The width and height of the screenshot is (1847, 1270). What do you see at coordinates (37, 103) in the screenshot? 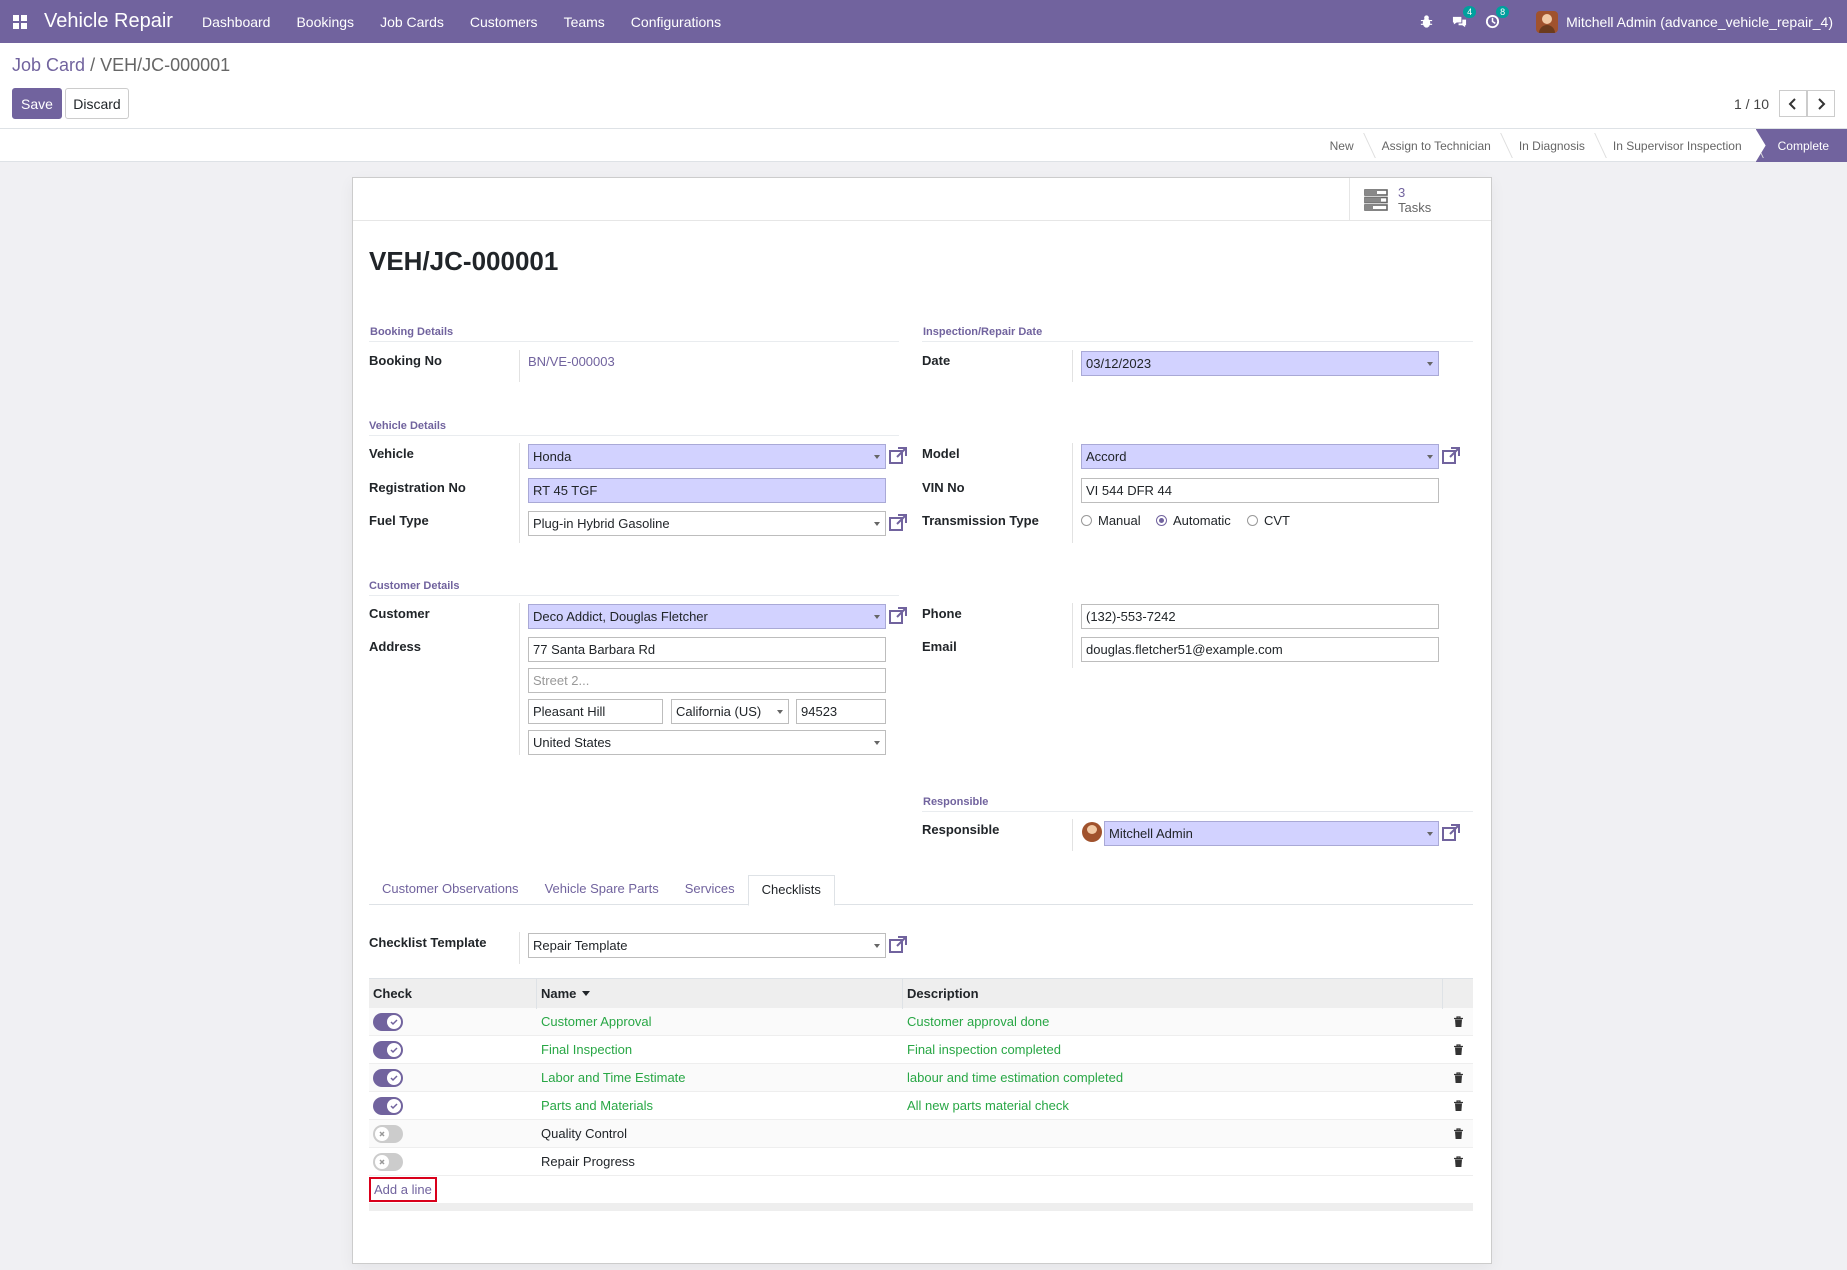
I see `save-button: Save` at bounding box center [37, 103].